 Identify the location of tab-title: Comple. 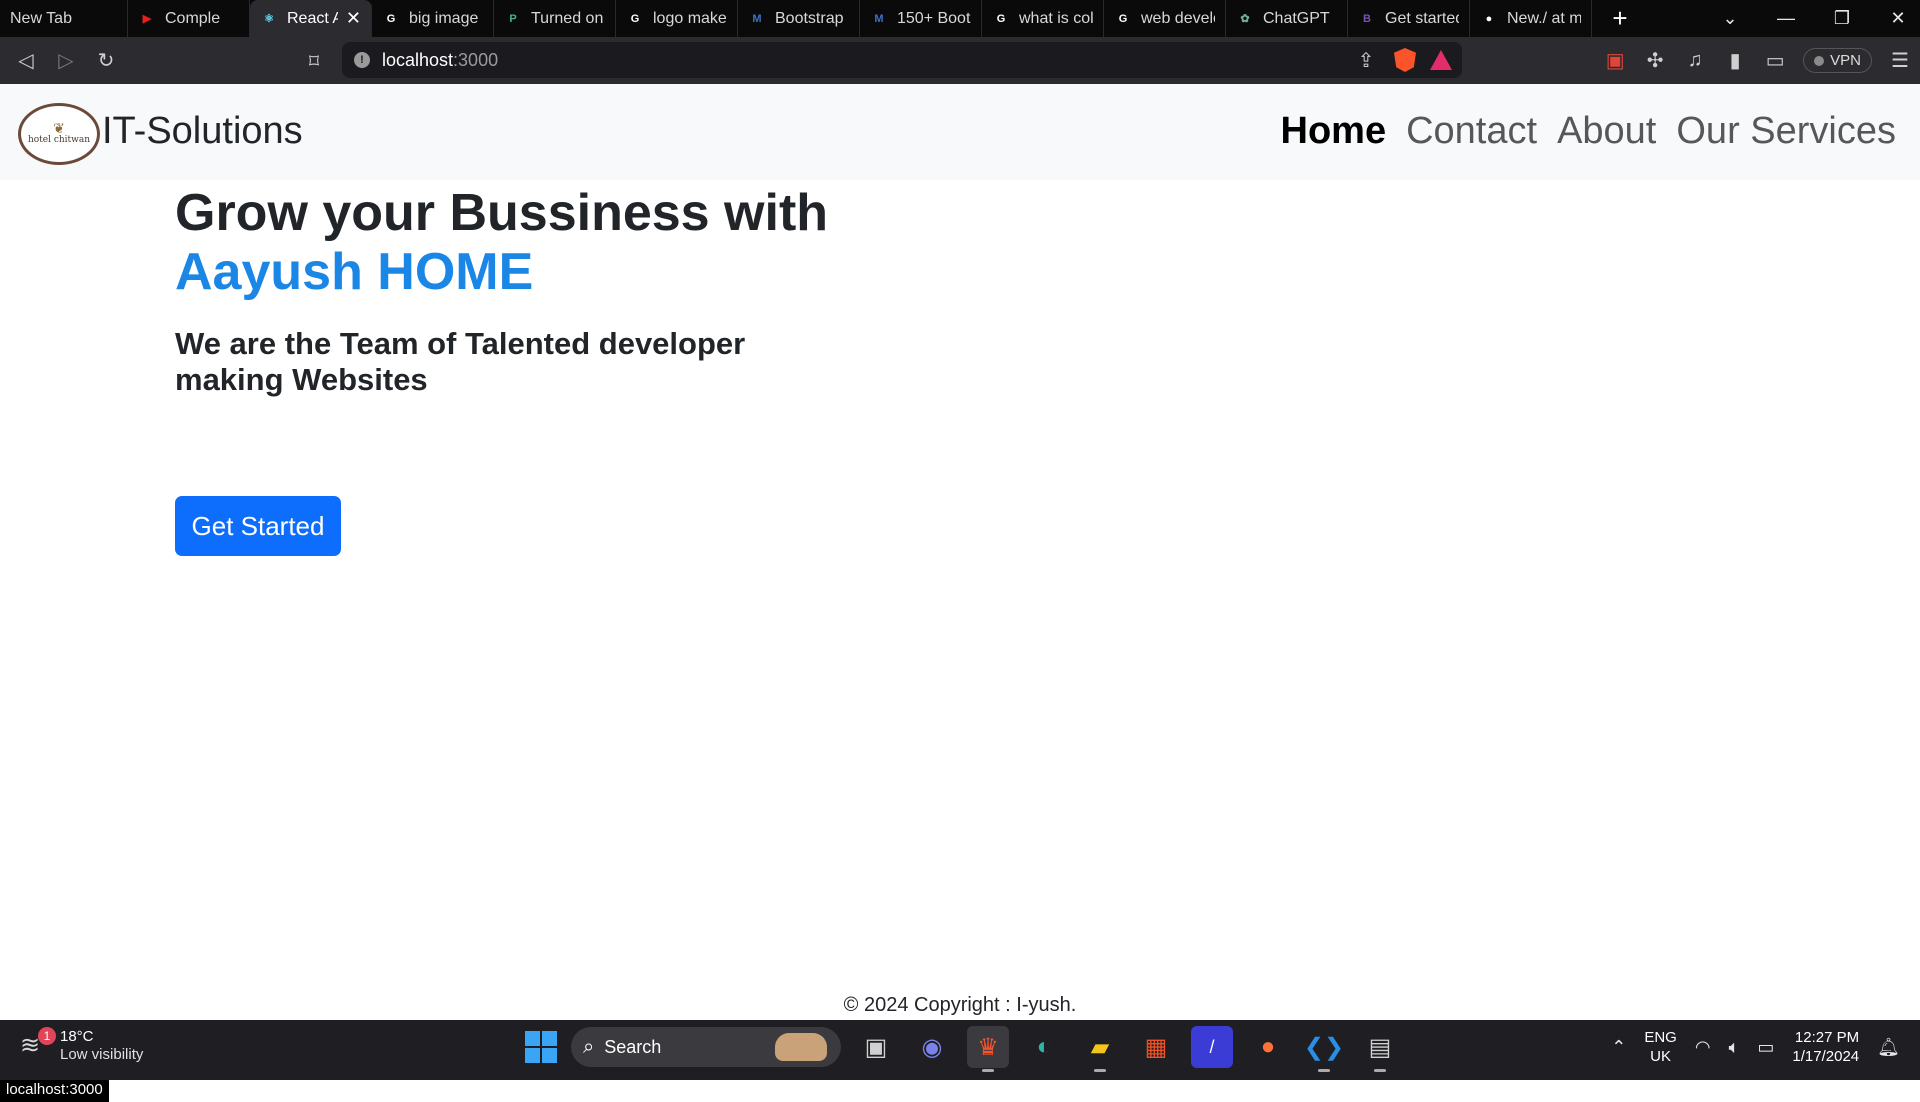
(193, 18).